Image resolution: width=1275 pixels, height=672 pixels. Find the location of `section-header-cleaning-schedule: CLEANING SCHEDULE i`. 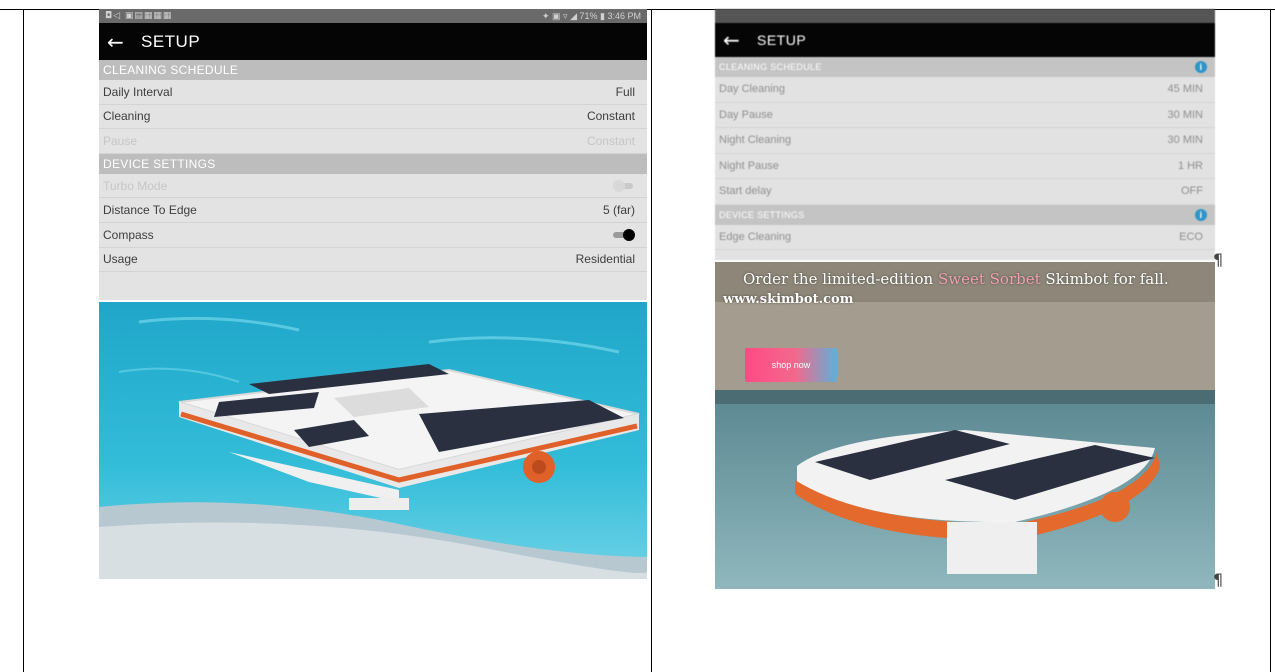

section-header-cleaning-schedule: CLEANING SCHEDULE i is located at coordinates (965, 67).